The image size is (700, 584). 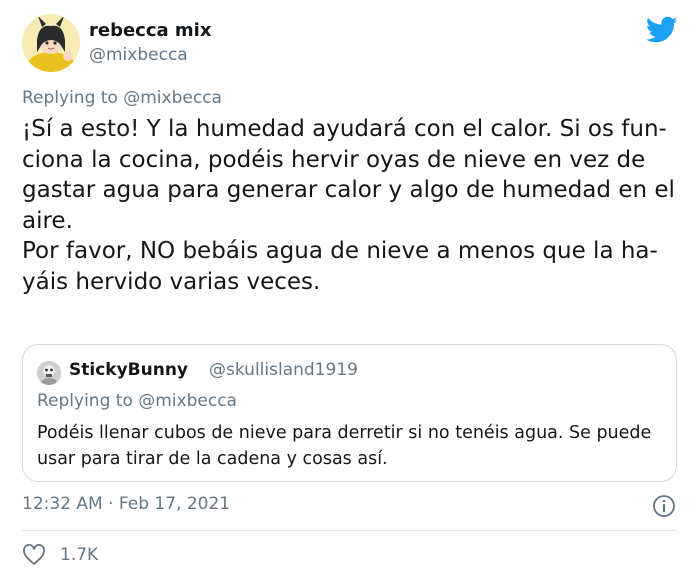 I want to click on divider, so click(x=349, y=530).